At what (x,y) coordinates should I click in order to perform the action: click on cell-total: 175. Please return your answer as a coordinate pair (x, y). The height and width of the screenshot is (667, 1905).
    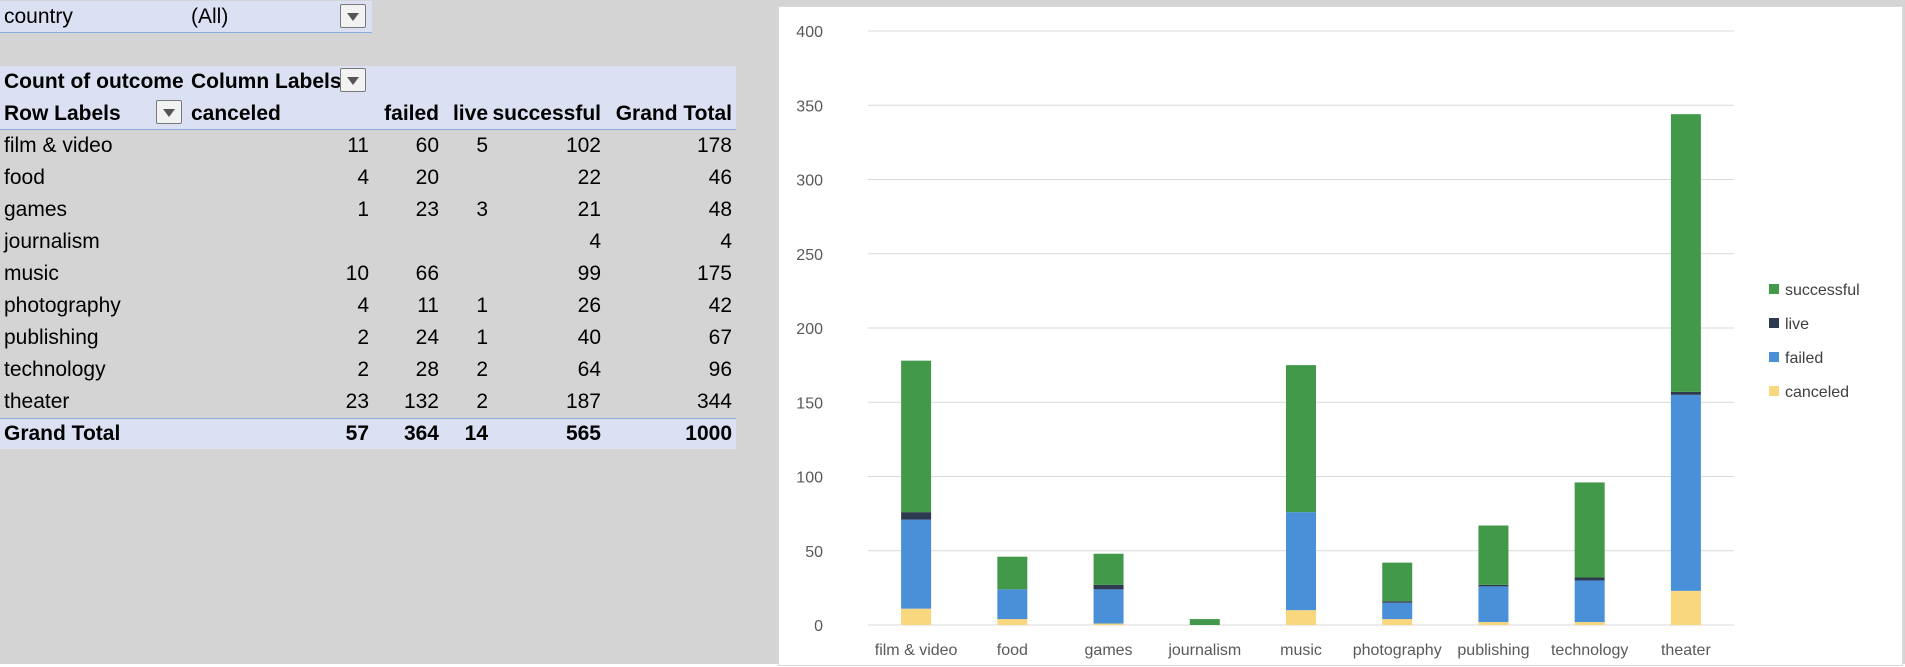
    Looking at the image, I should click on (714, 273).